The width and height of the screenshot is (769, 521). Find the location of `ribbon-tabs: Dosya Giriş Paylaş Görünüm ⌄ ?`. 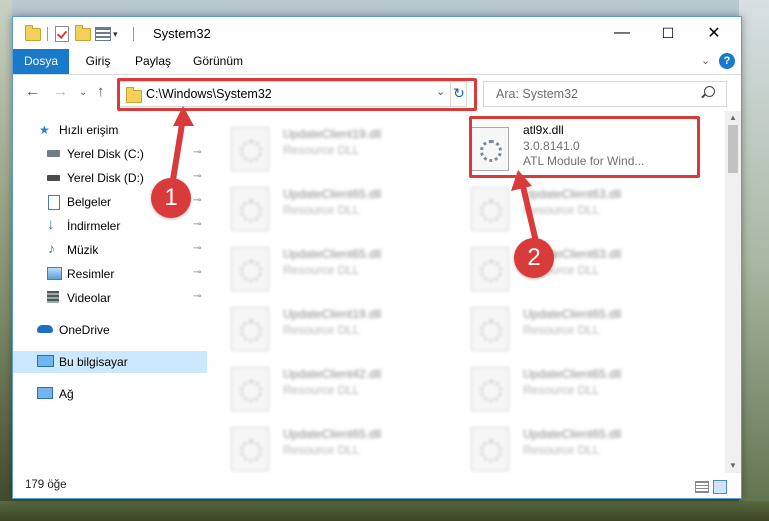

ribbon-tabs: Dosya Giriş Paylaş Görünüm ⌄ ? is located at coordinates (377, 62).